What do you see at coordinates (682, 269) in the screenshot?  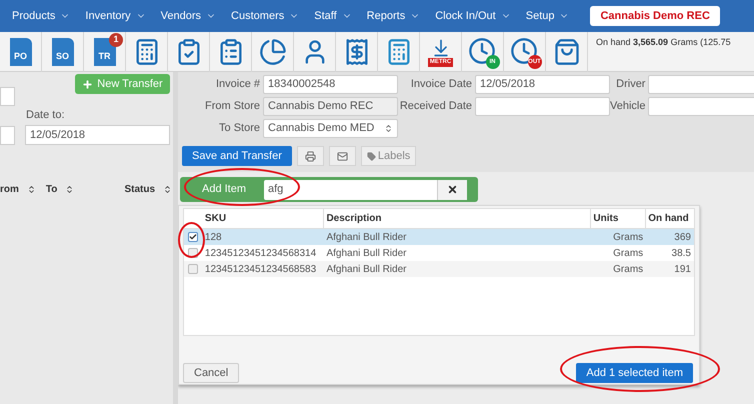 I see `table-cell-text: 191` at bounding box center [682, 269].